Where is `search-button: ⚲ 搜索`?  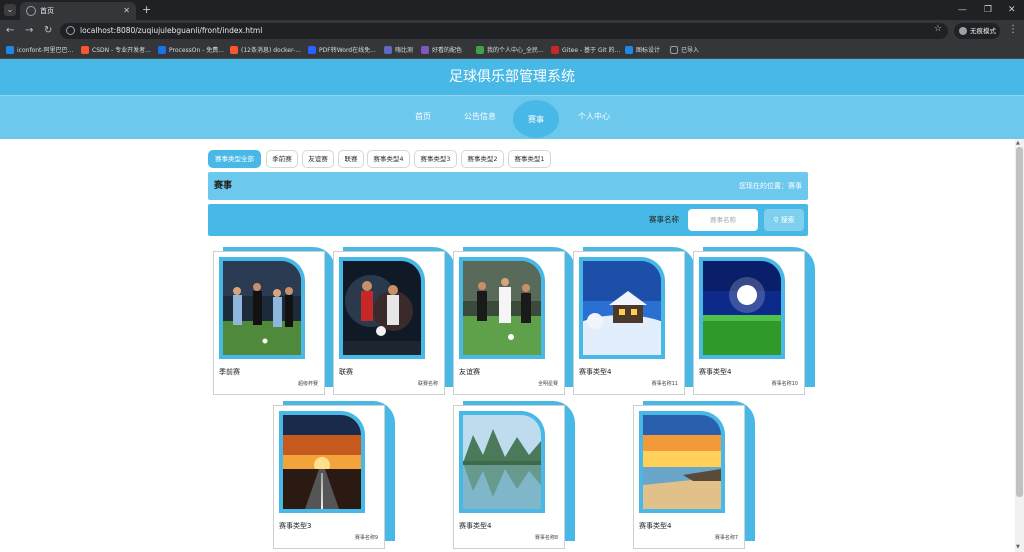
search-button: ⚲ 搜索 is located at coordinates (784, 220).